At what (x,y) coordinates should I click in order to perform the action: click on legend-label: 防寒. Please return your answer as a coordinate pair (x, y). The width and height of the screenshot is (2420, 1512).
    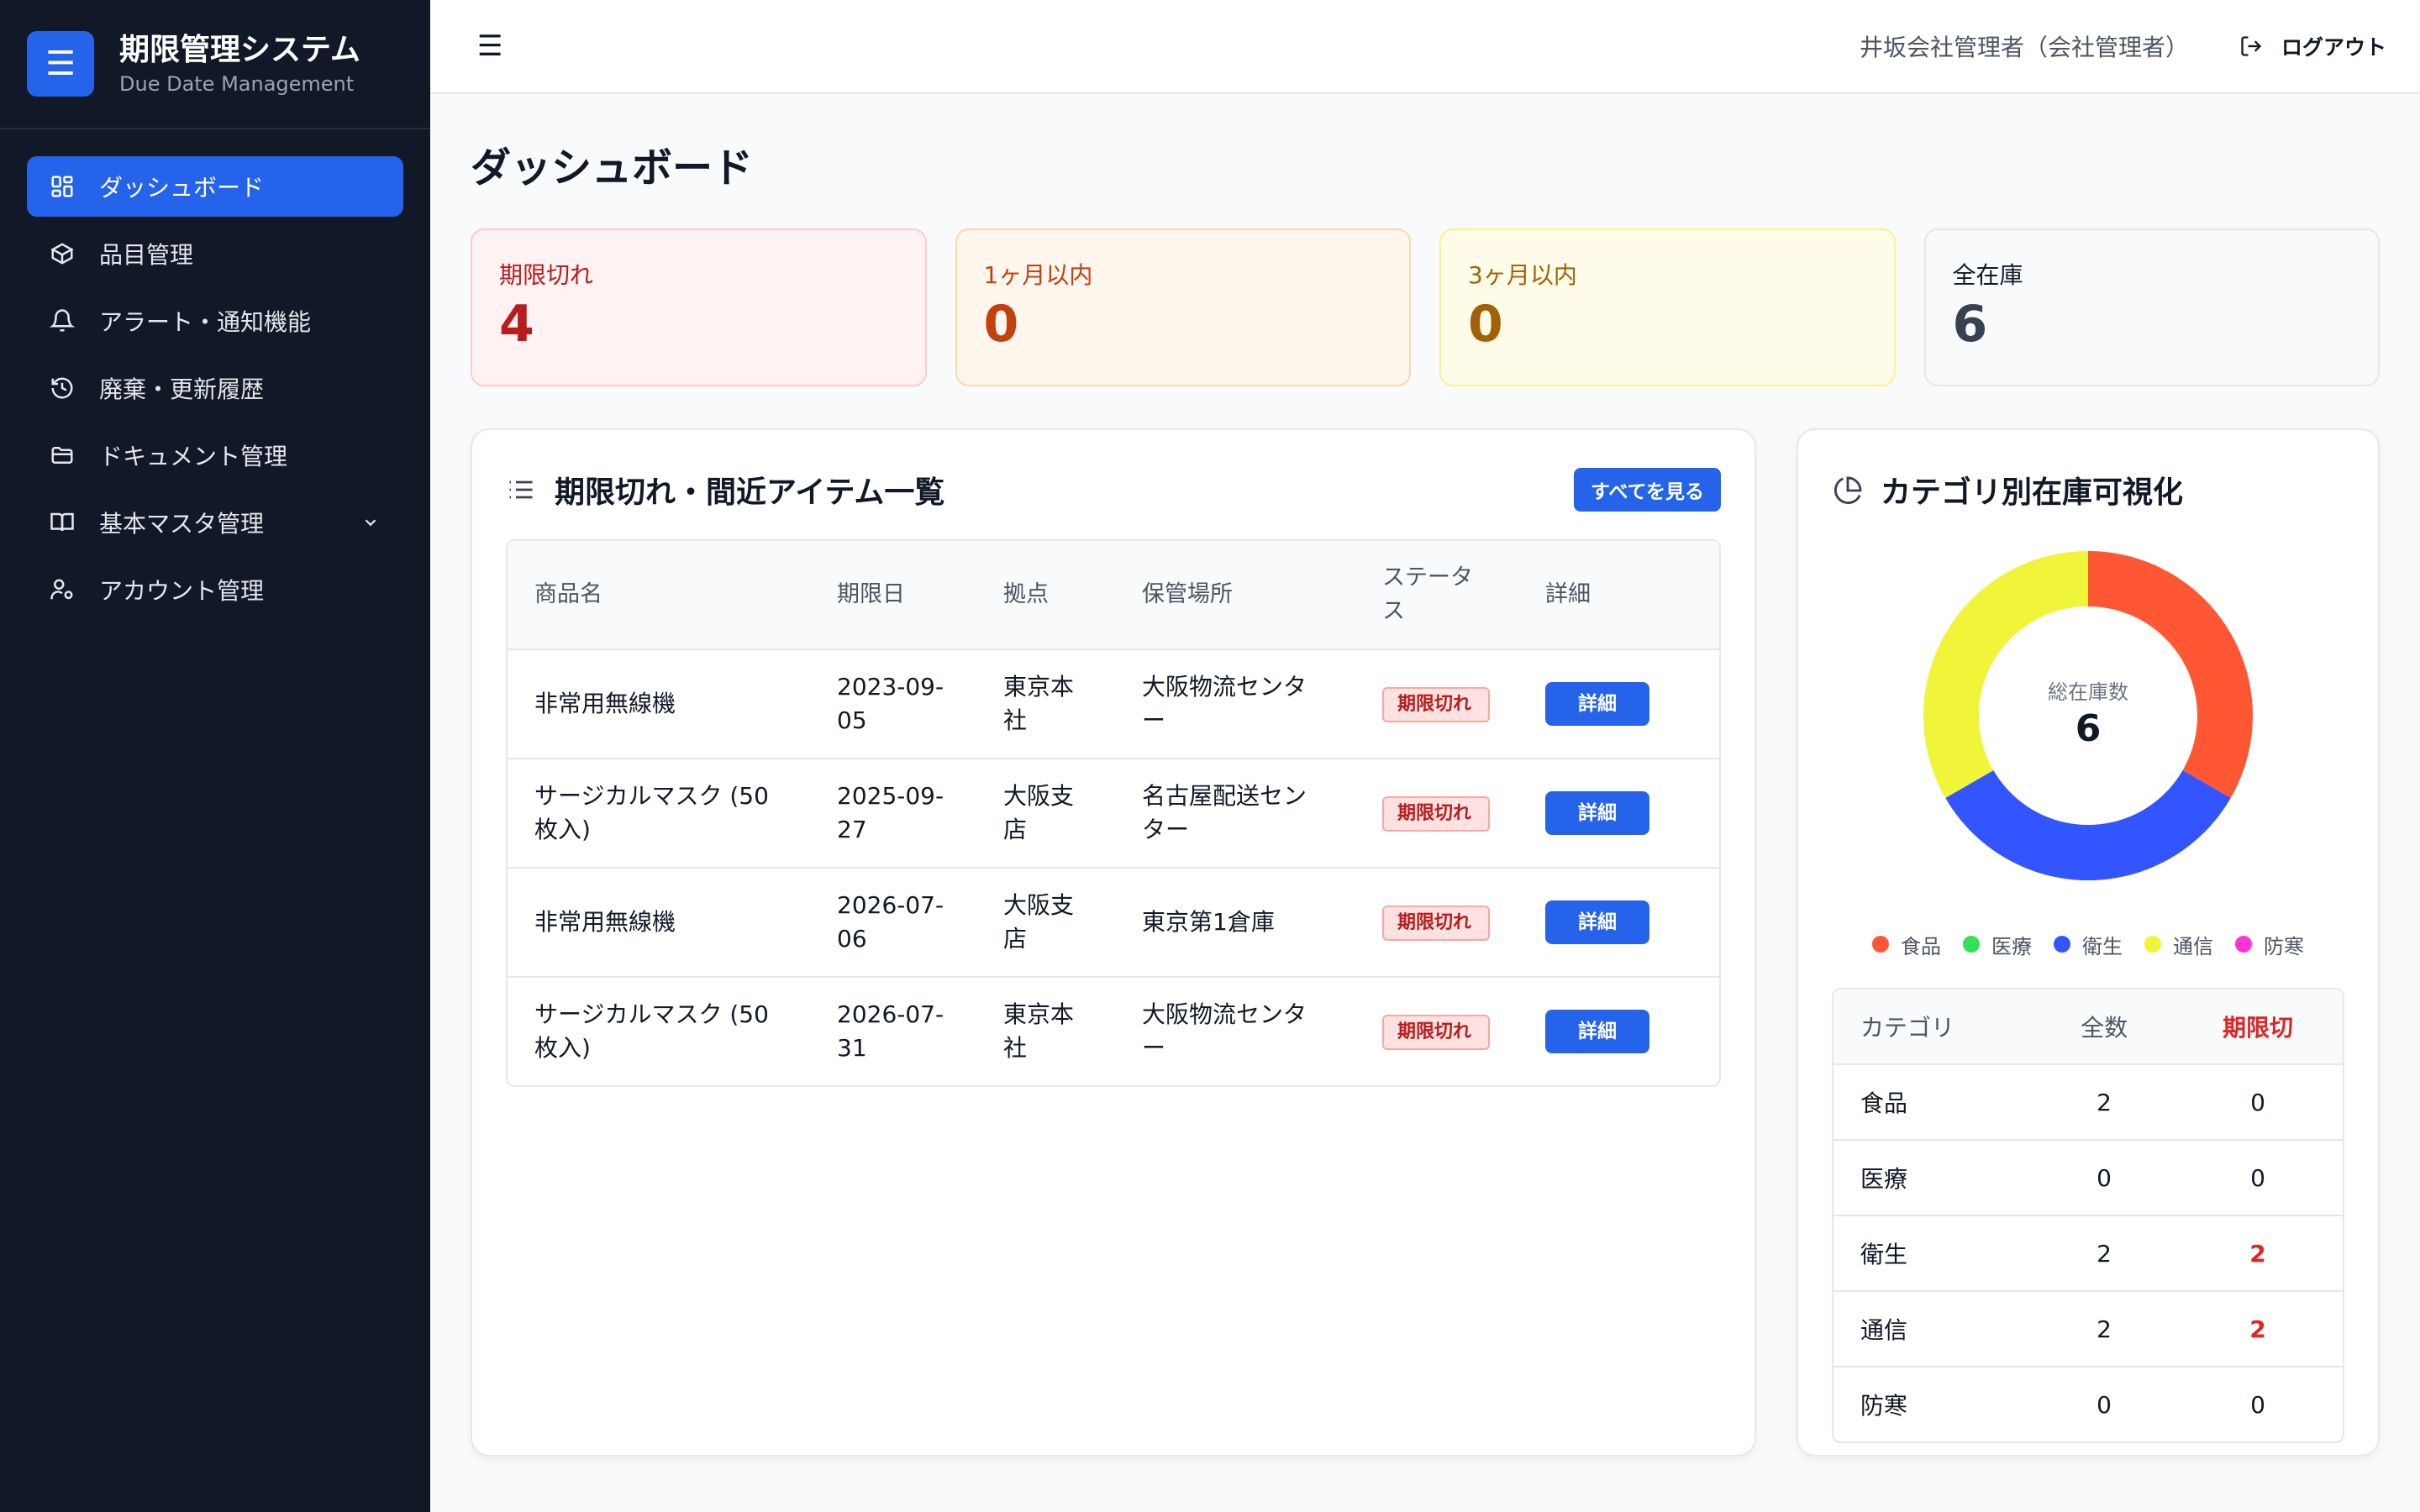
    Looking at the image, I should click on (2284, 946).